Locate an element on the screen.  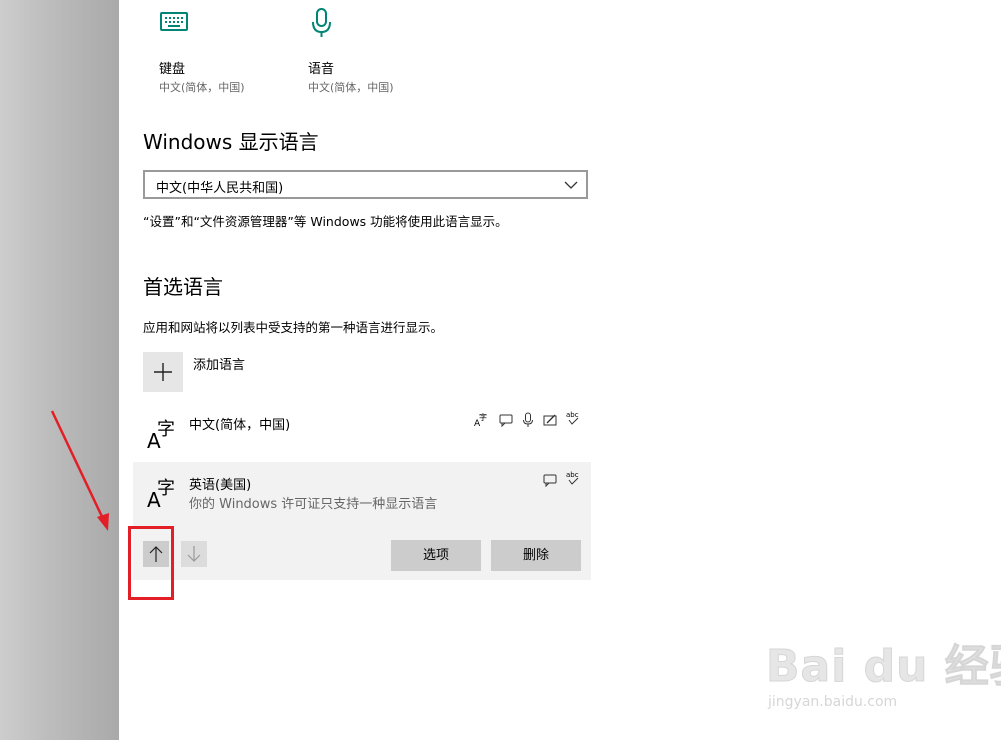
add-language-button is located at coordinates (163, 372).